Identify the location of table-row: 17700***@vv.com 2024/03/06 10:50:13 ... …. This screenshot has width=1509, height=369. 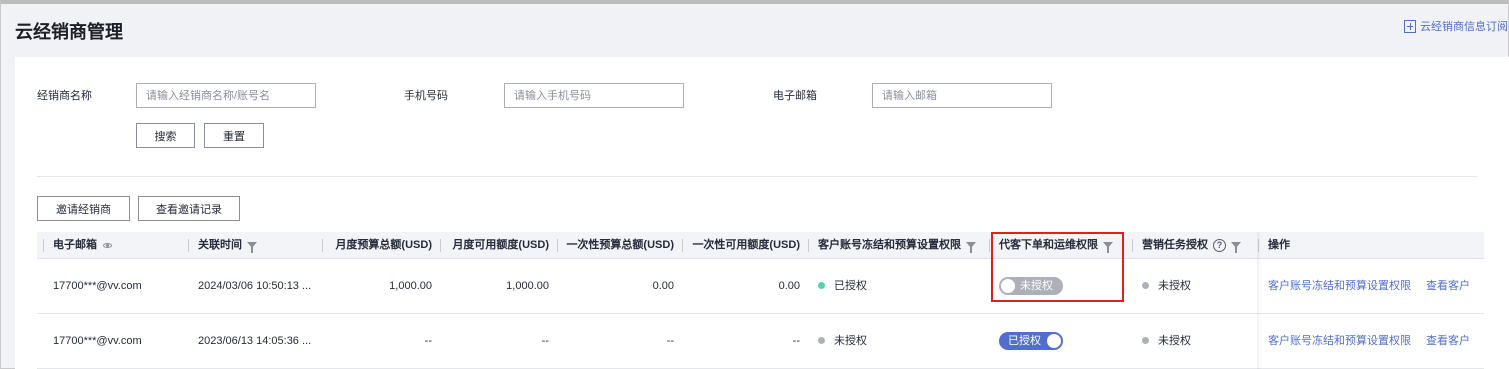
(760, 286).